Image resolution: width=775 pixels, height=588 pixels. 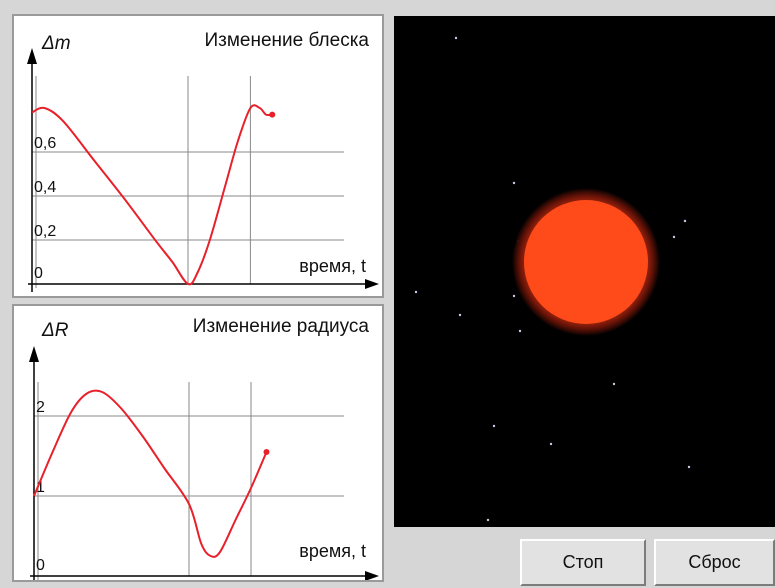 I want to click on chart-title: Изменение радиуса, so click(x=281, y=326).